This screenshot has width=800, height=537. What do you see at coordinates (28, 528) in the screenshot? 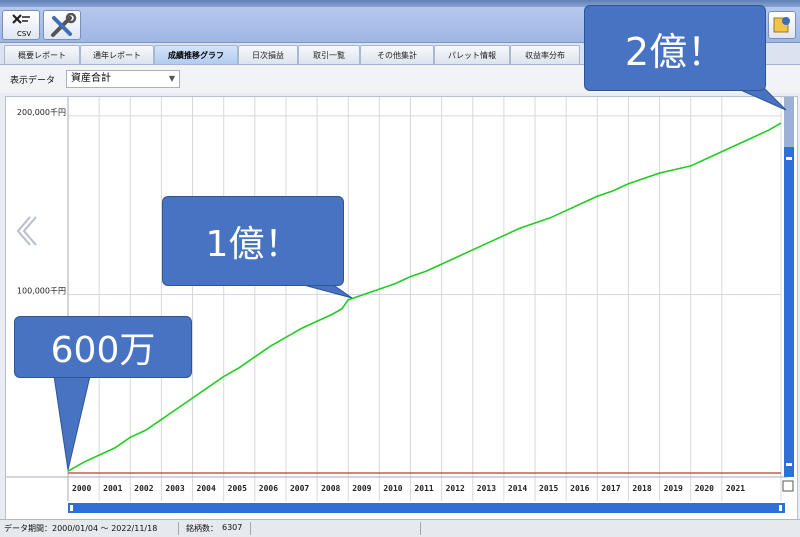
I see `period-label: データ期間：` at bounding box center [28, 528].